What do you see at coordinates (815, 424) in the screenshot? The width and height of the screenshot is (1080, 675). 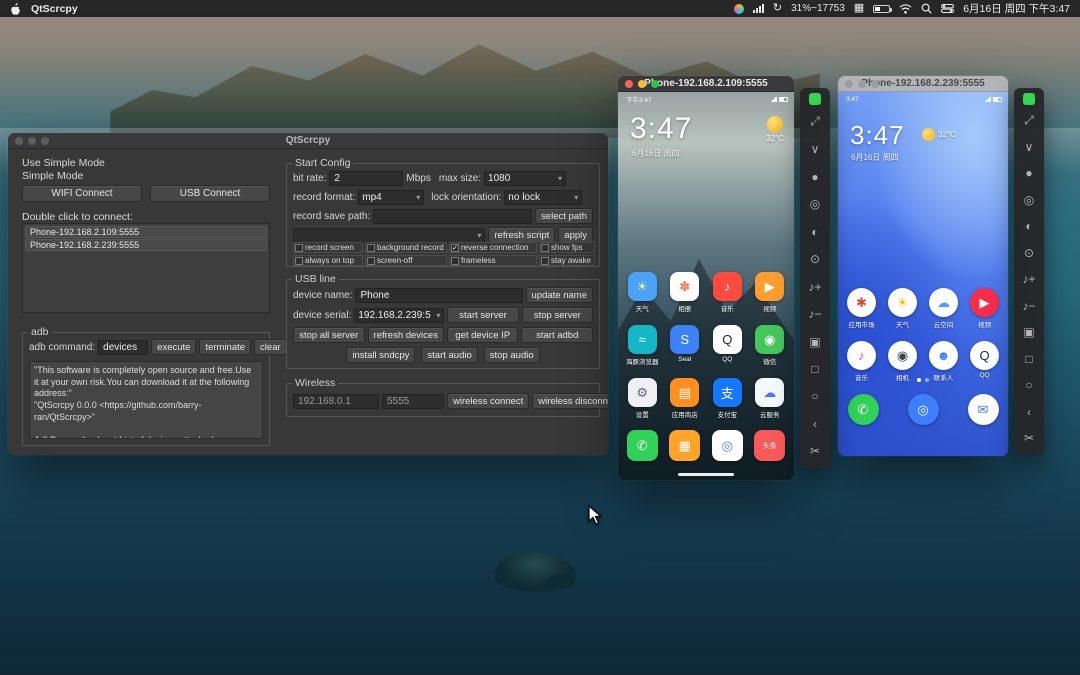 I see `back-icon: ‹` at bounding box center [815, 424].